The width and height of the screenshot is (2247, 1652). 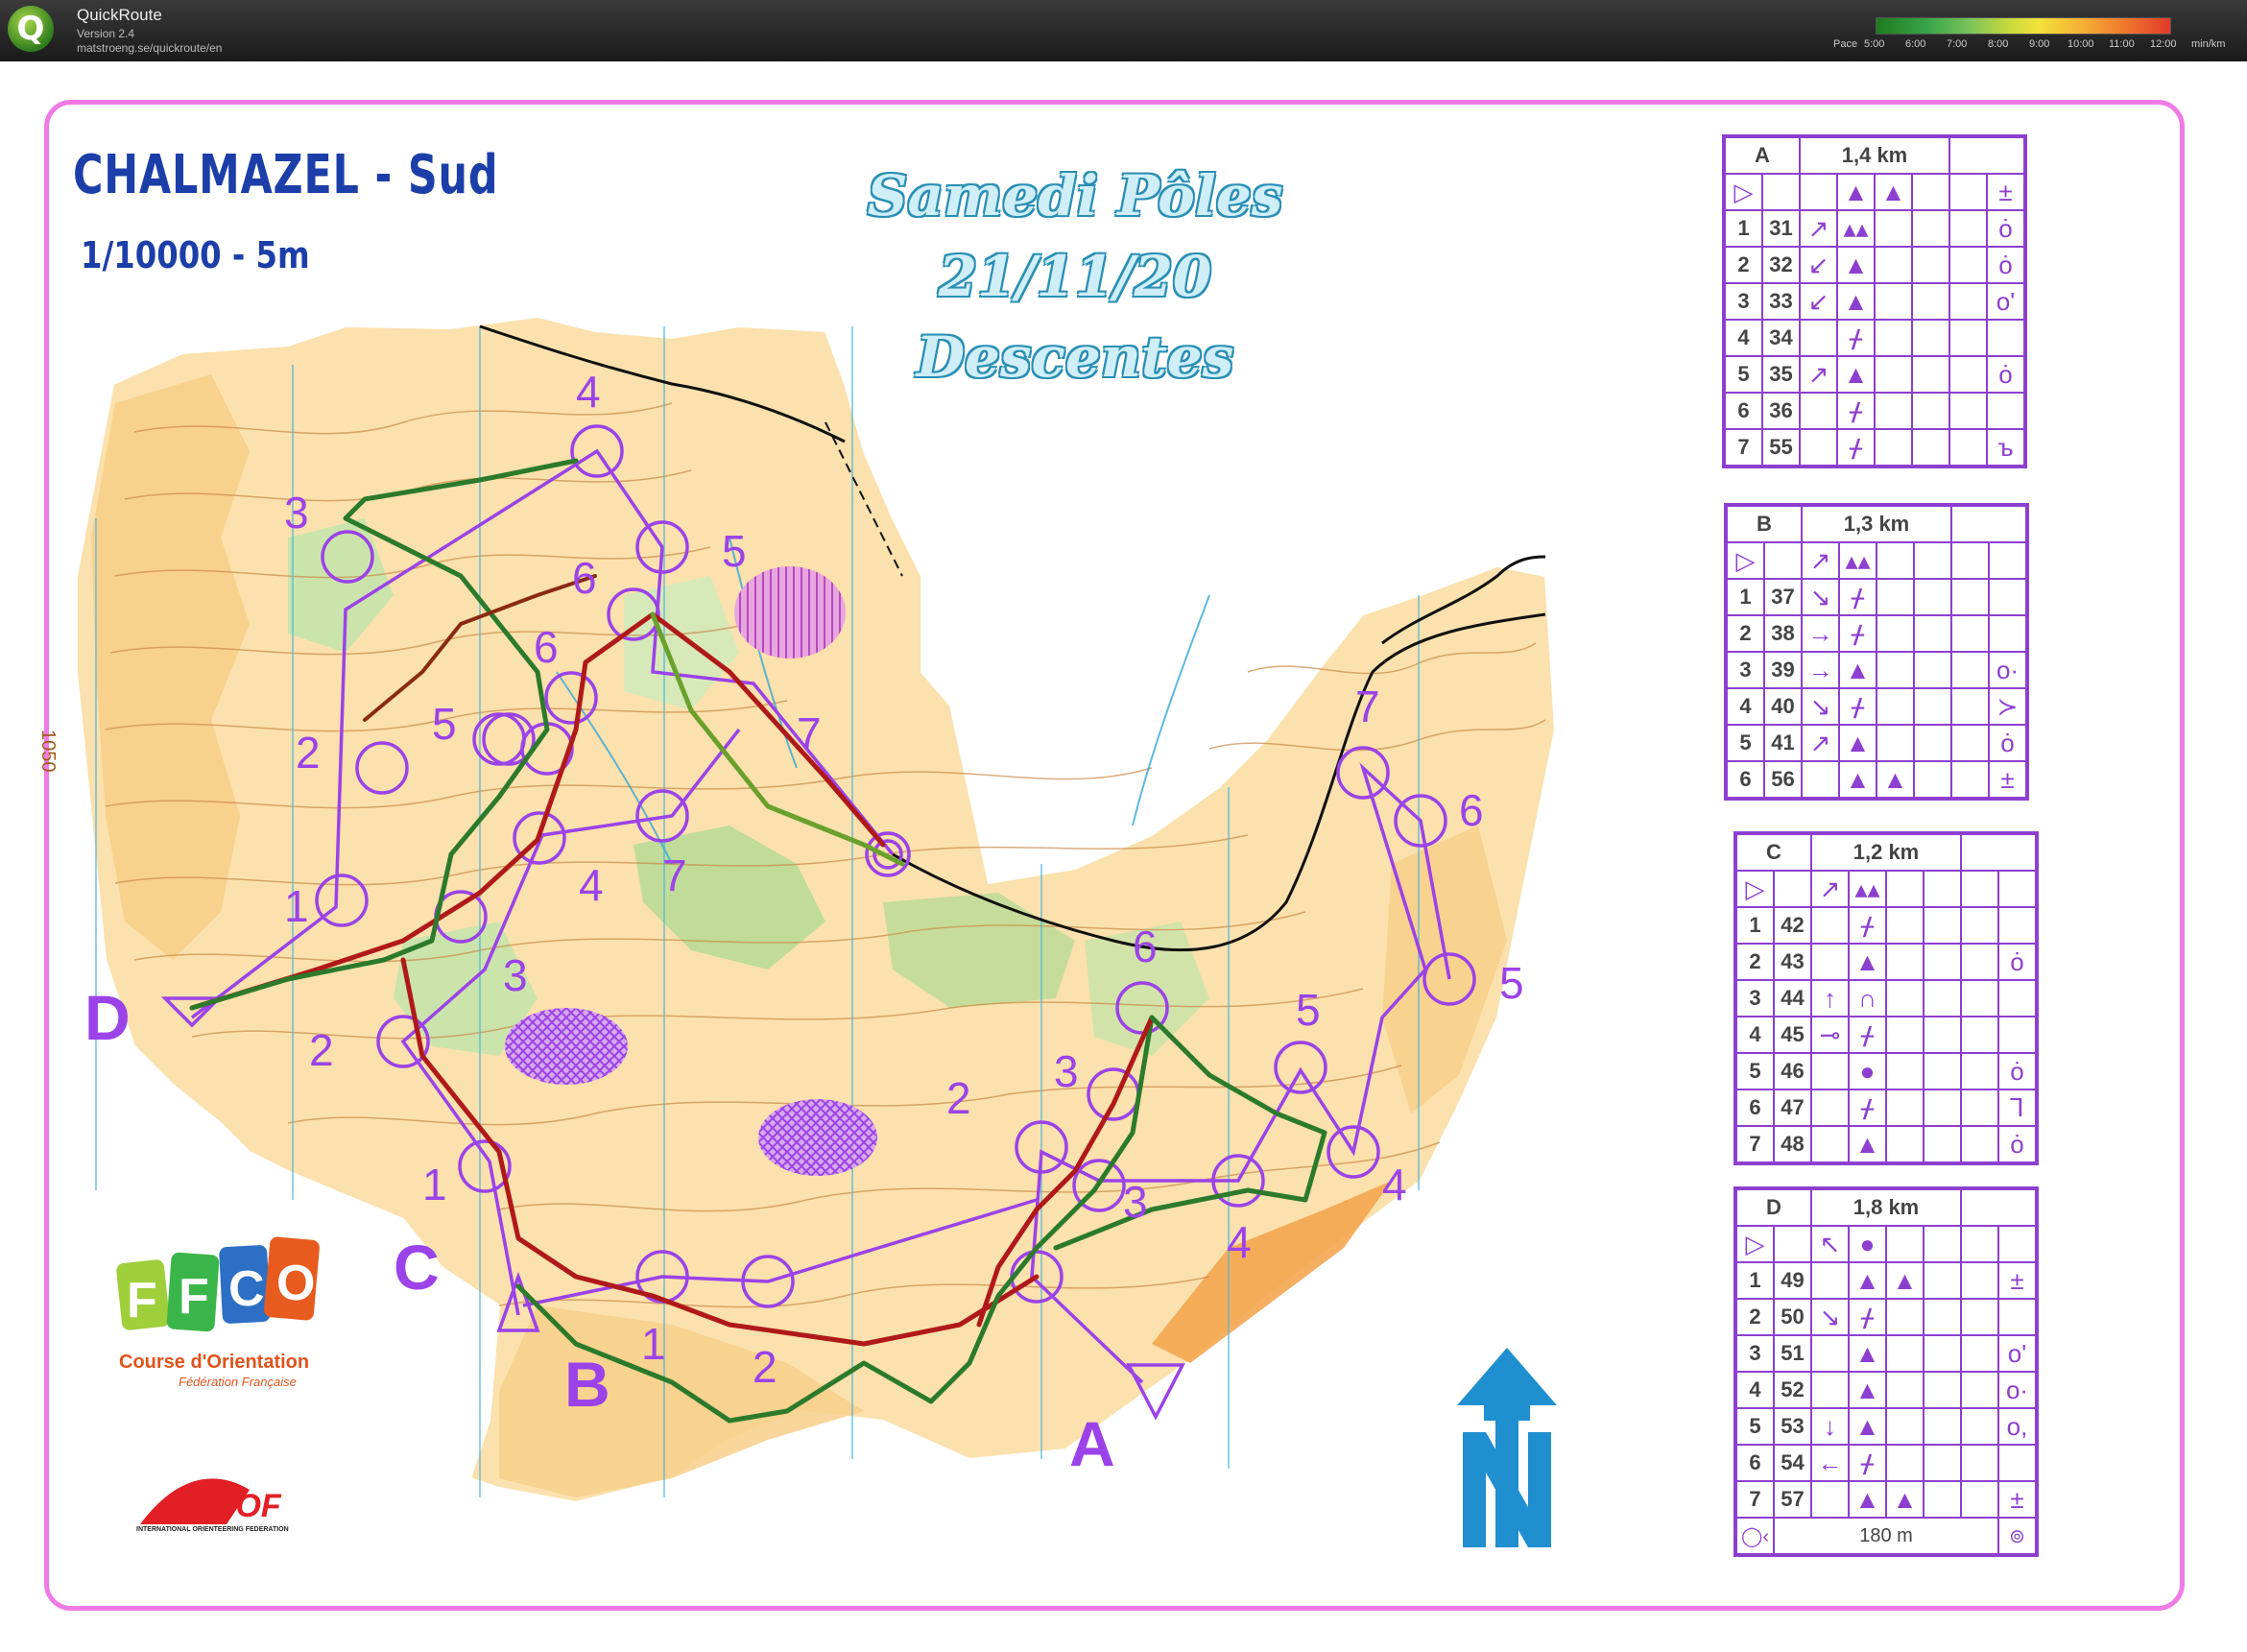 I want to click on table-row: 5 41 ↗ ▲ ȯ, so click(x=1876, y=743).